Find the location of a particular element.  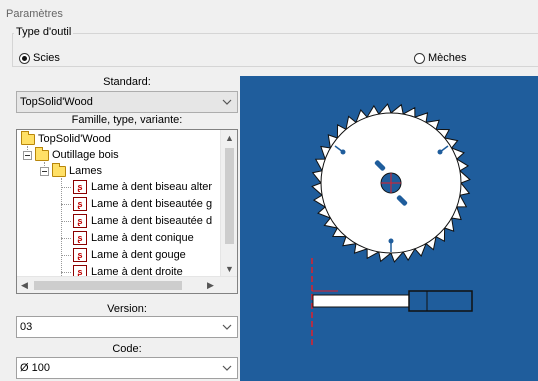

radio-scies: Scies is located at coordinates (39, 58).